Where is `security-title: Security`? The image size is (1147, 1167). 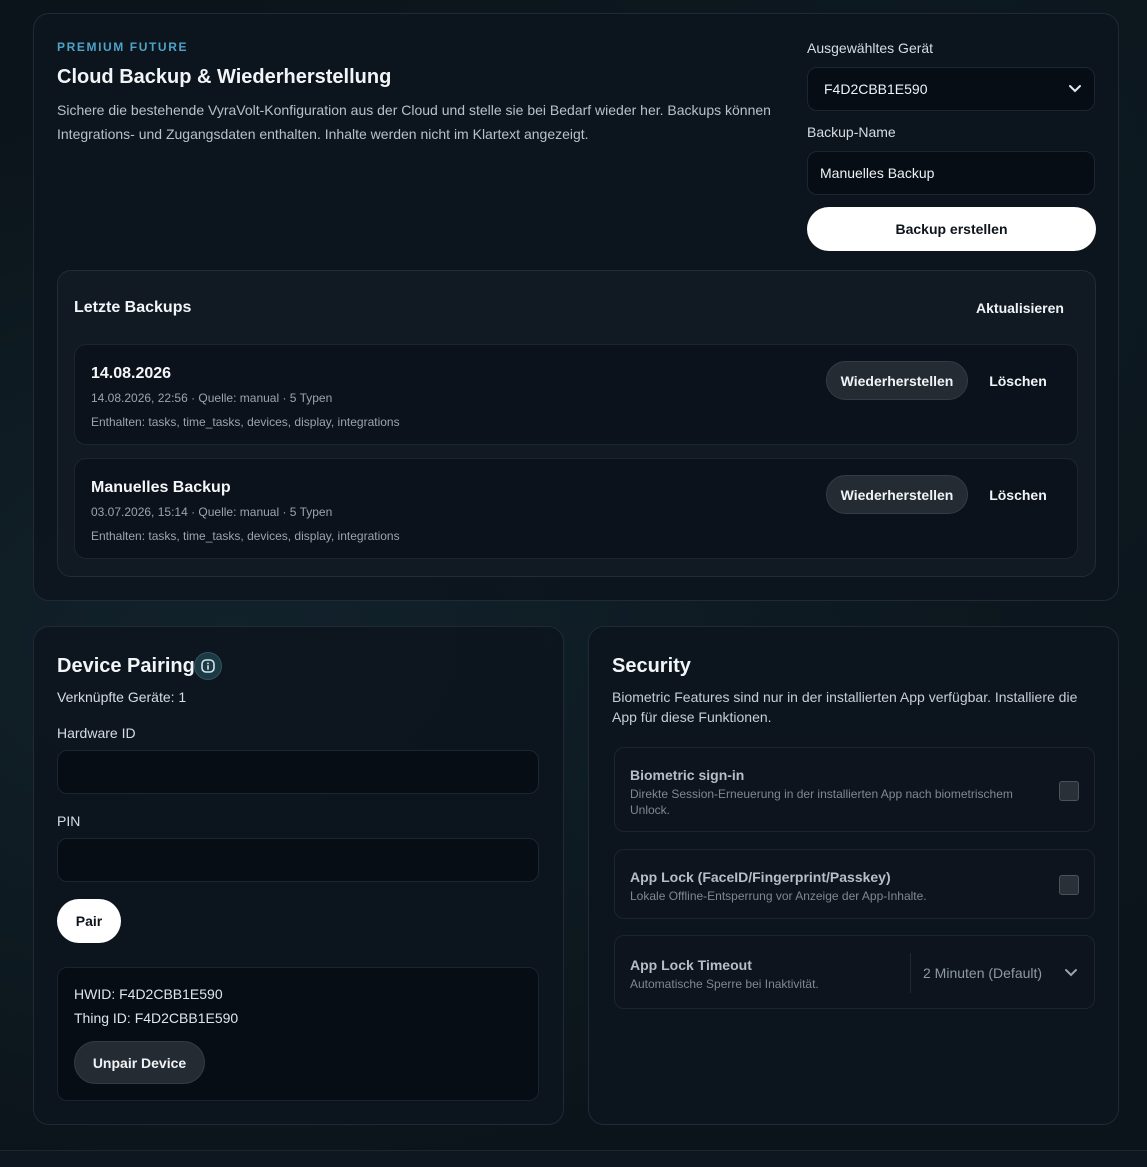 security-title: Security is located at coordinates (651, 666).